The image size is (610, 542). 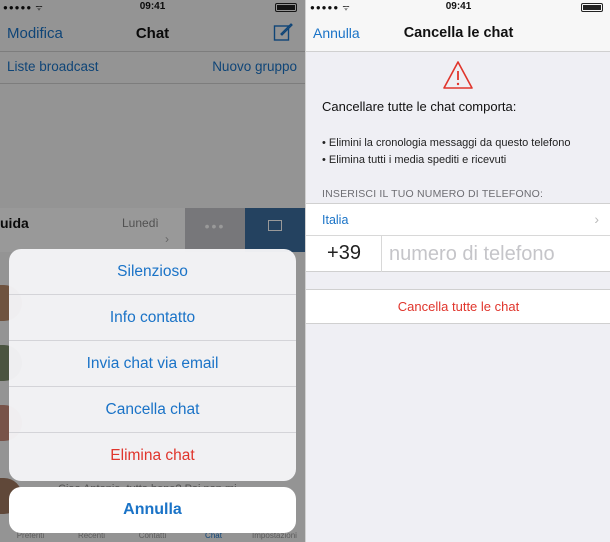 What do you see at coordinates (419, 106) in the screenshot?
I see `warning-heading: Cancellare tutte le chat comporta:` at bounding box center [419, 106].